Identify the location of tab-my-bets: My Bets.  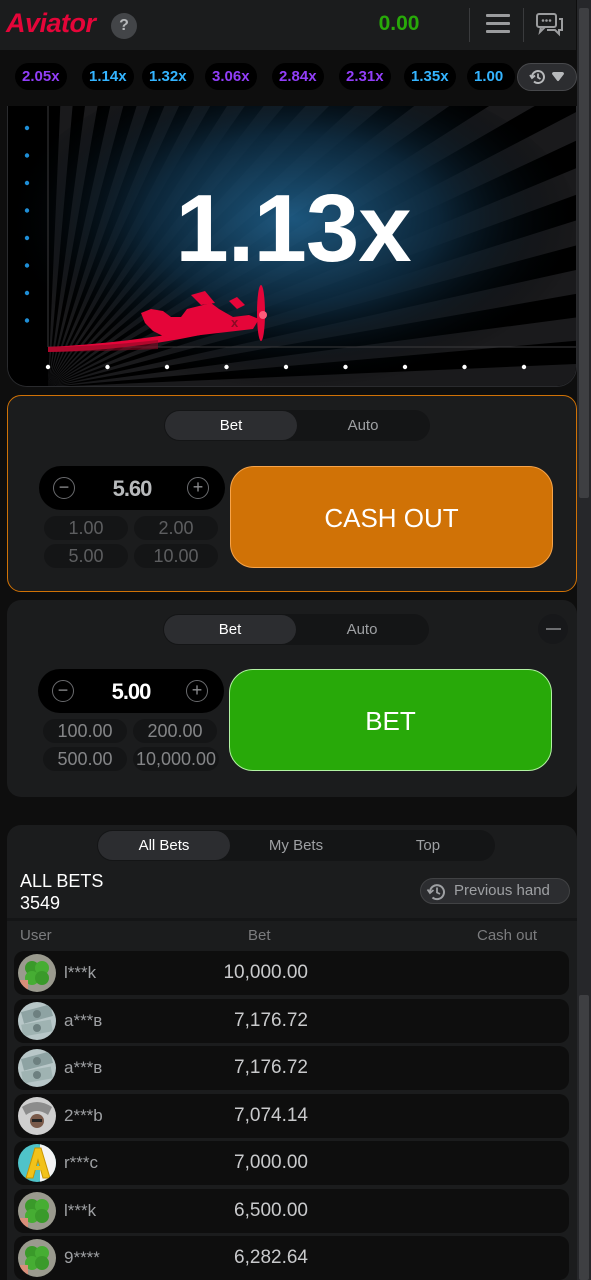
(296, 845).